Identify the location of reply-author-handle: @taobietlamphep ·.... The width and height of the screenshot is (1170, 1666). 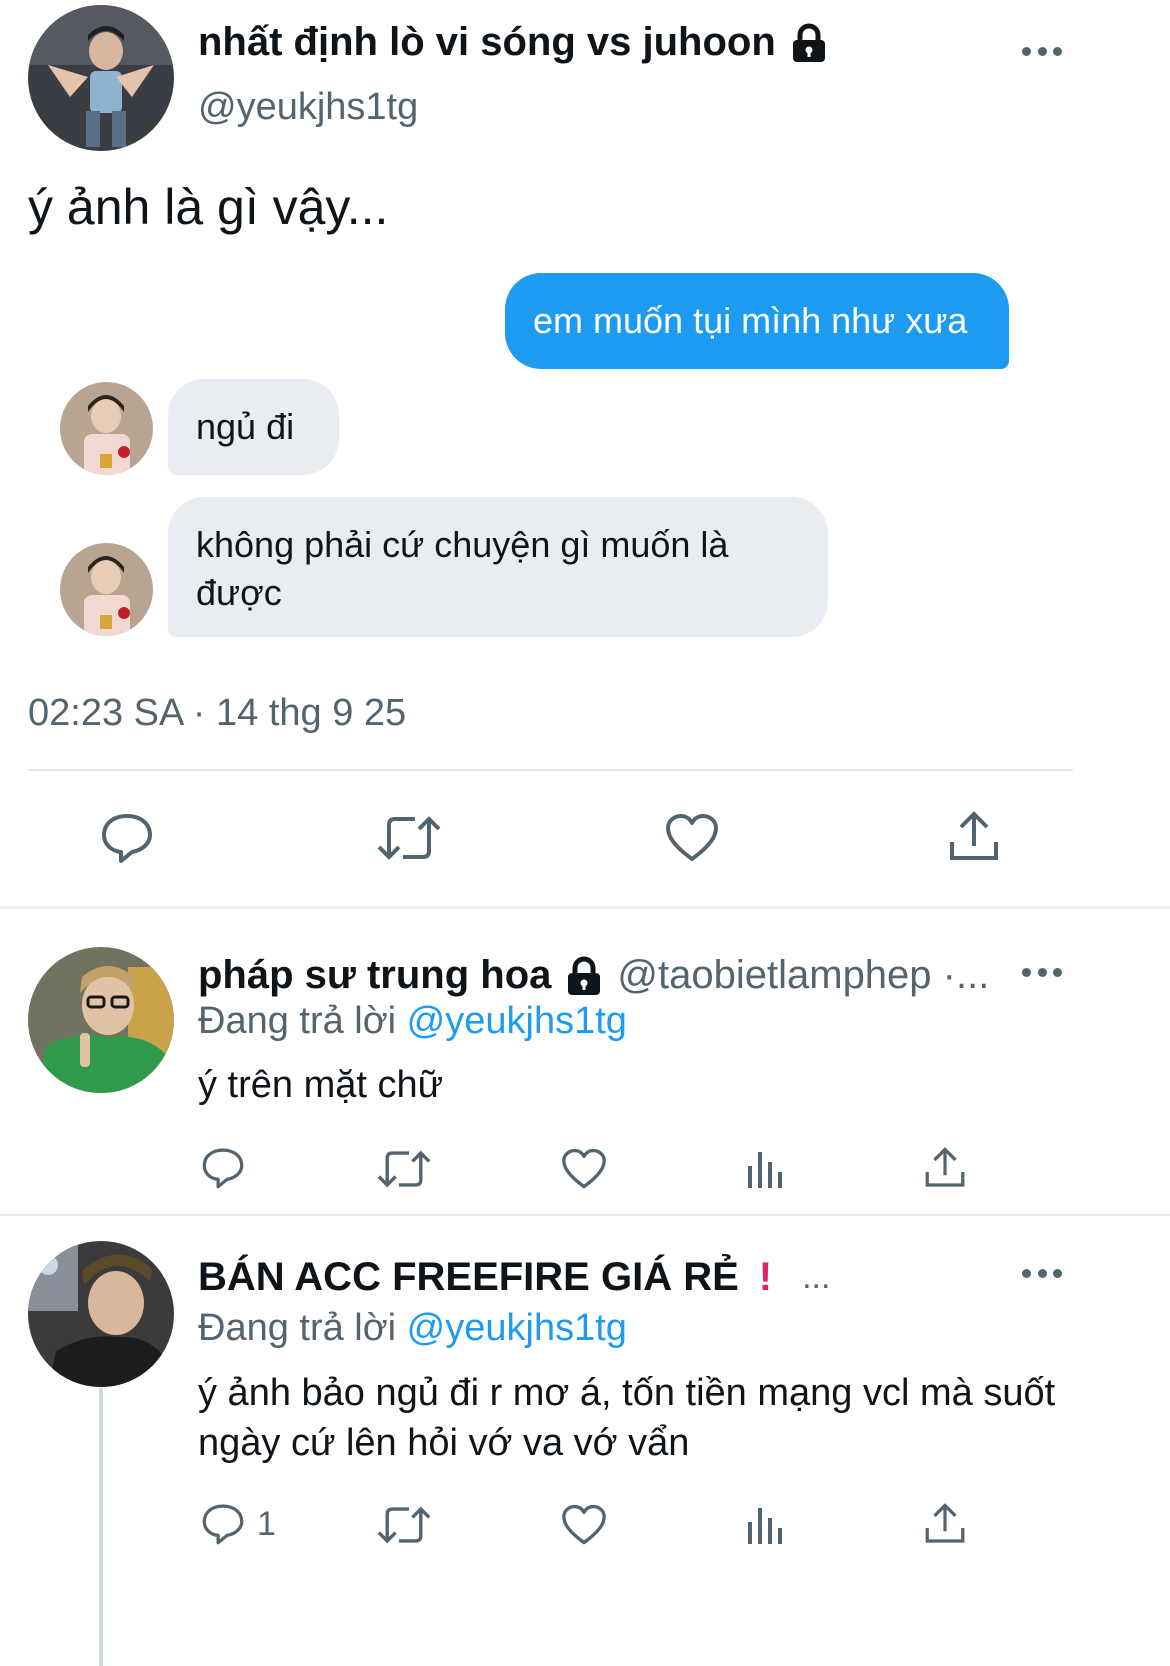
(803, 975).